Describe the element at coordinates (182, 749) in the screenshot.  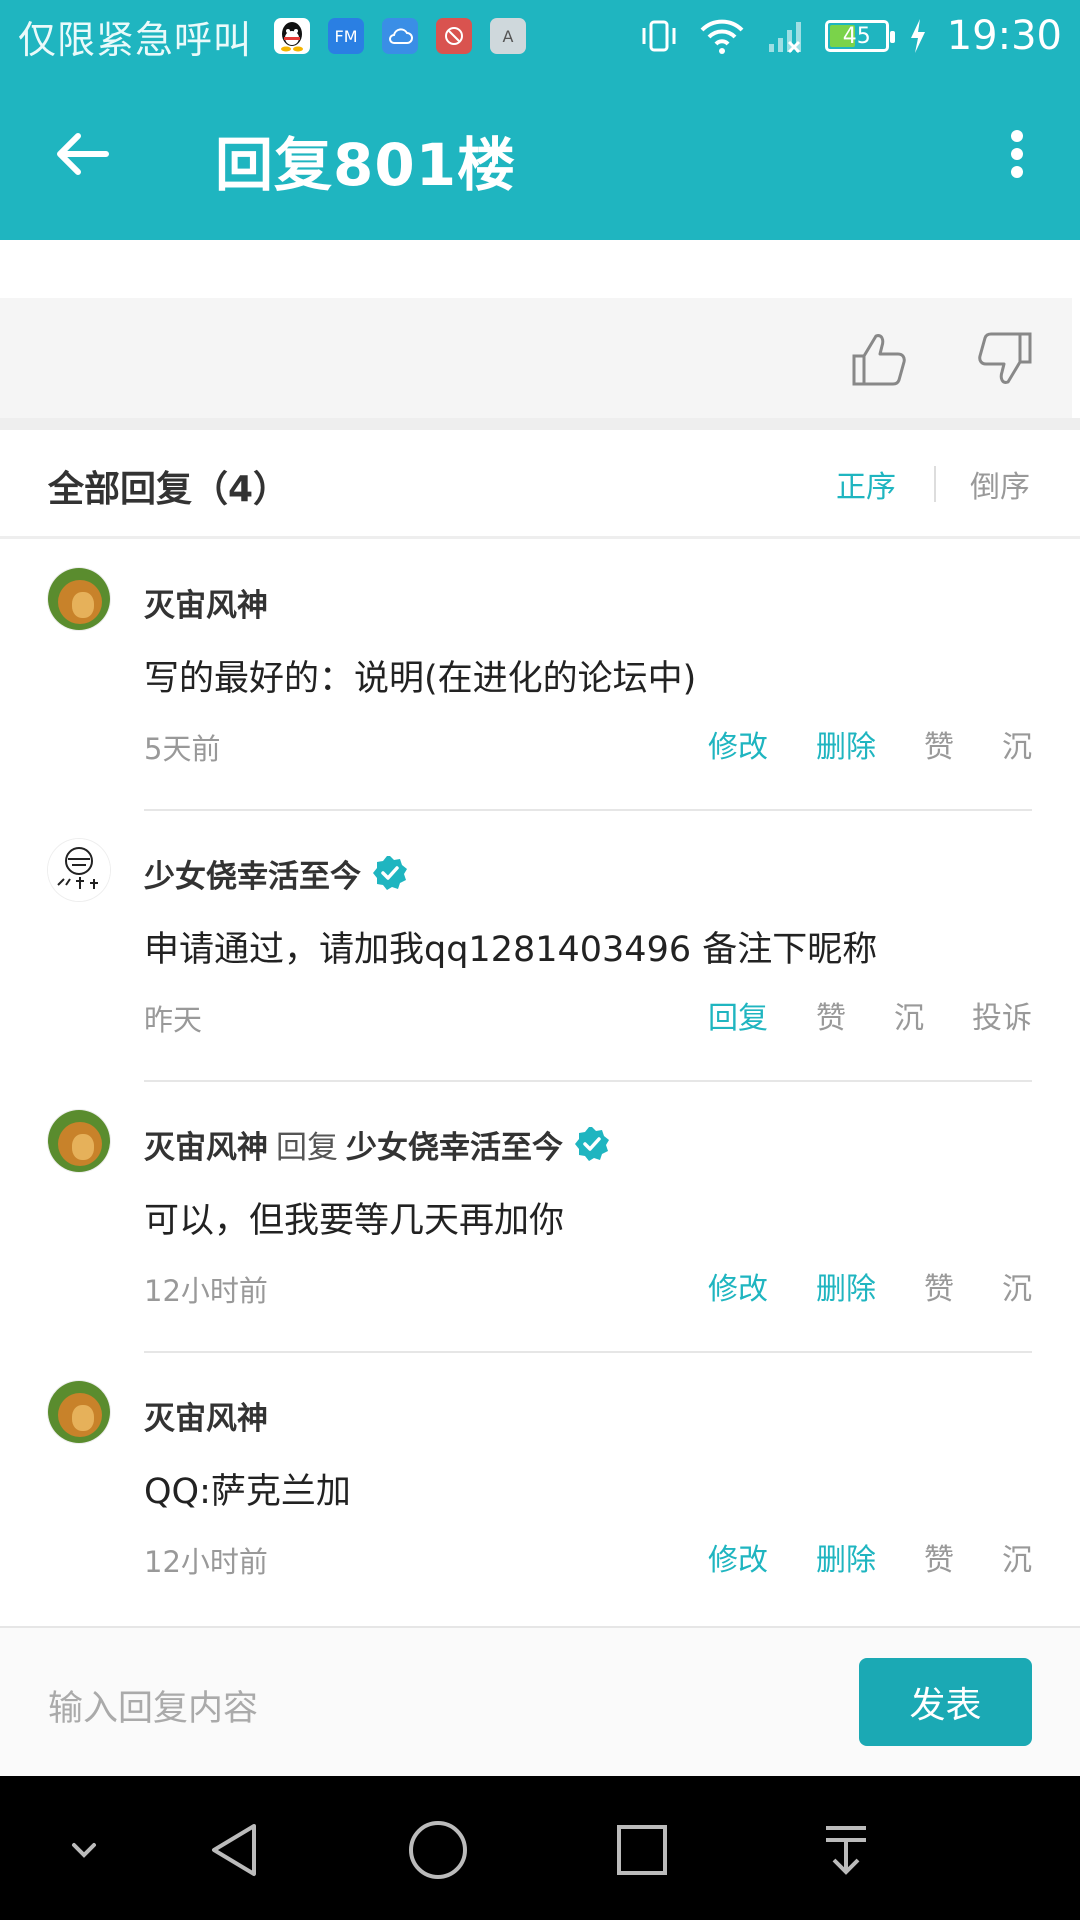
I see `reply-time: 5天前` at that location.